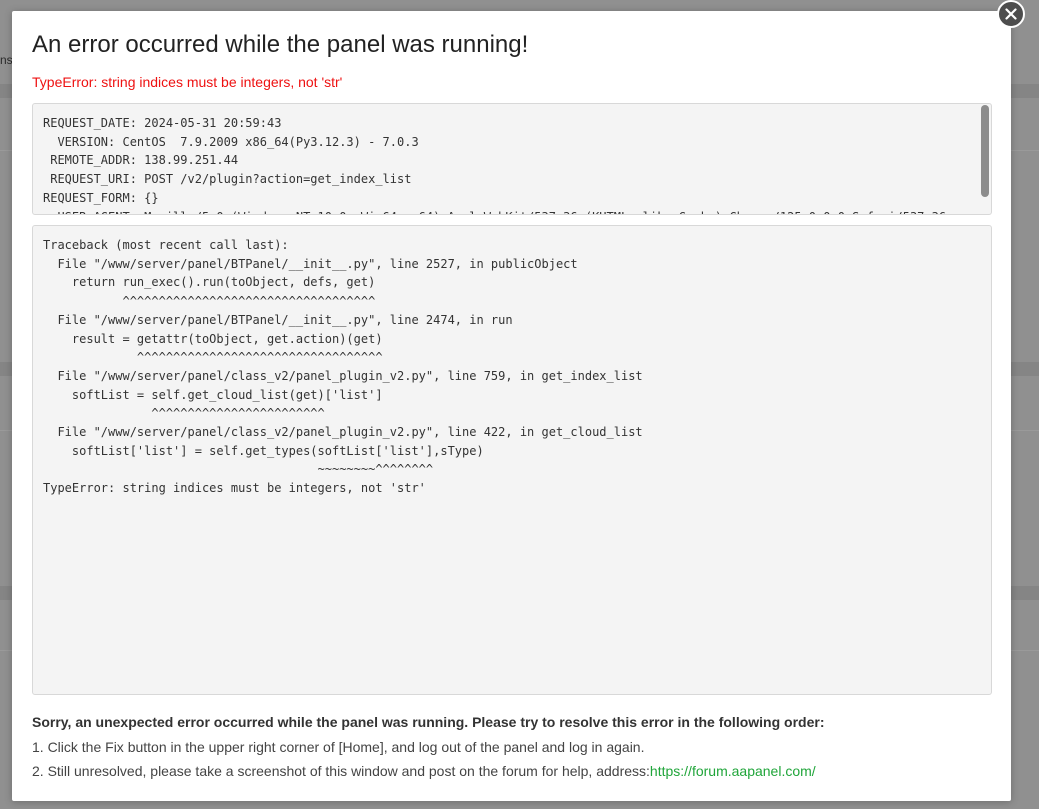 Image resolution: width=1039 pixels, height=809 pixels. Describe the element at coordinates (6, 60) in the screenshot. I see `background-text-fragment: ns` at that location.